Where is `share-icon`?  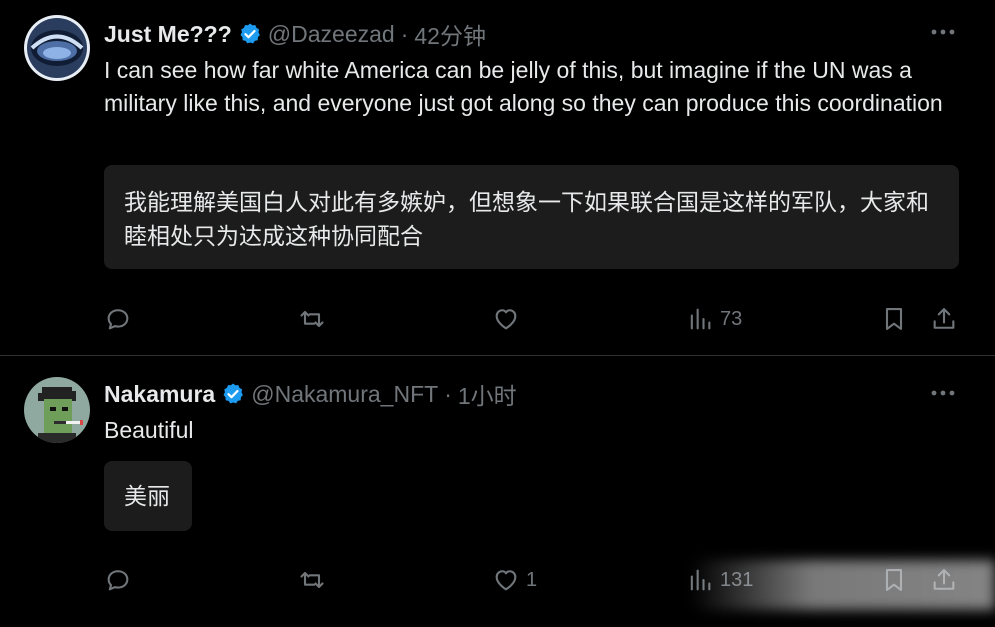 share-icon is located at coordinates (944, 318).